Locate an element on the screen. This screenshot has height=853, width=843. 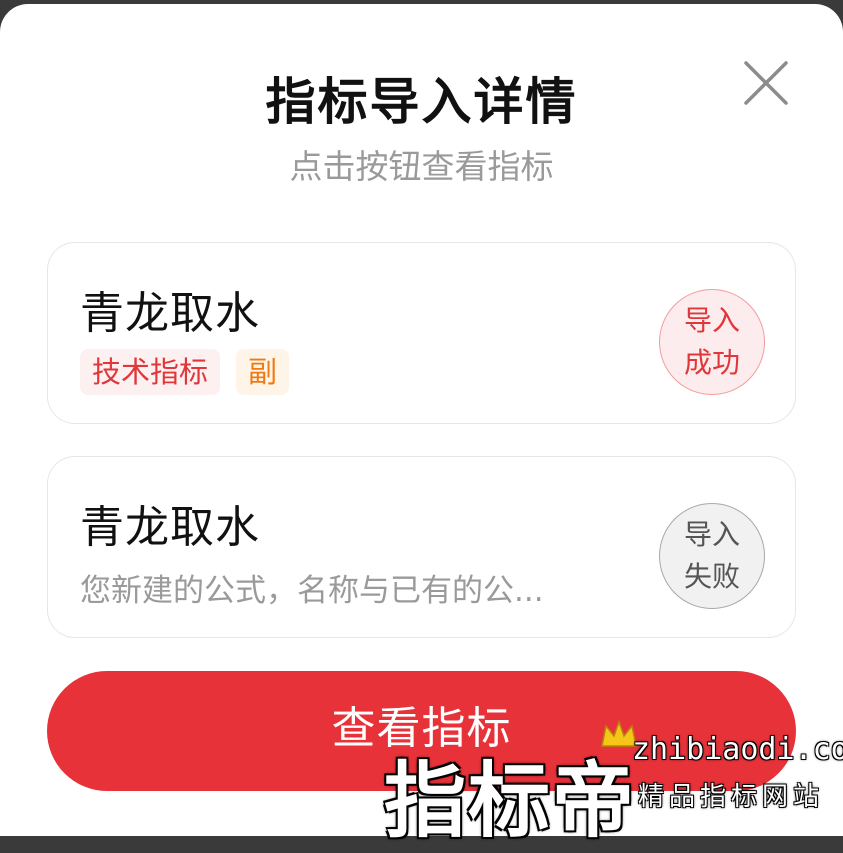
dialog-title: 指标导入详情 is located at coordinates (421, 102).